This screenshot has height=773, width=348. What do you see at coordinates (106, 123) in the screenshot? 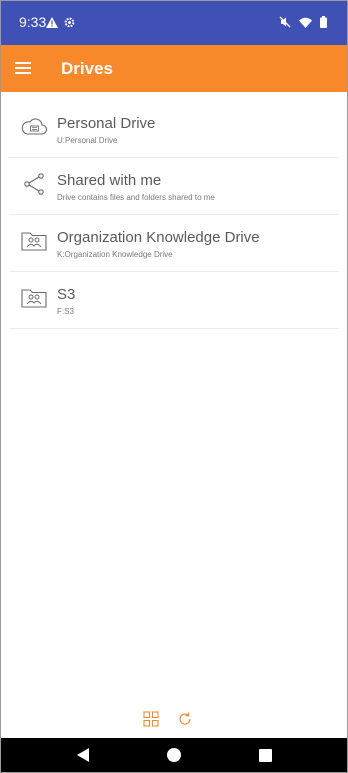
I see `drive-name: Personal Drive` at bounding box center [106, 123].